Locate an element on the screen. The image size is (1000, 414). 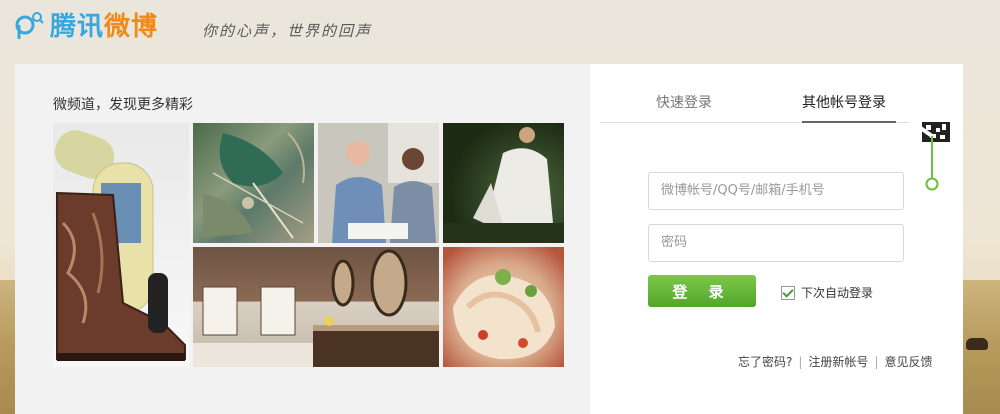
channel-tile-photo-people is located at coordinates (378, 183).